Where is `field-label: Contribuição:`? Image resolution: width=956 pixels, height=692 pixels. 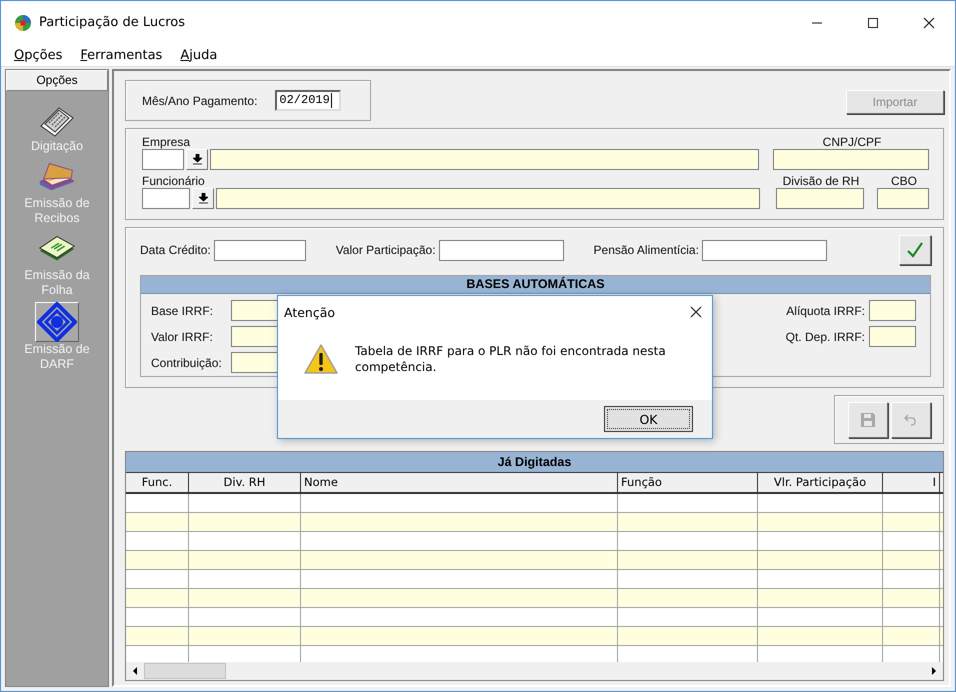
field-label: Contribuição: is located at coordinates (187, 363).